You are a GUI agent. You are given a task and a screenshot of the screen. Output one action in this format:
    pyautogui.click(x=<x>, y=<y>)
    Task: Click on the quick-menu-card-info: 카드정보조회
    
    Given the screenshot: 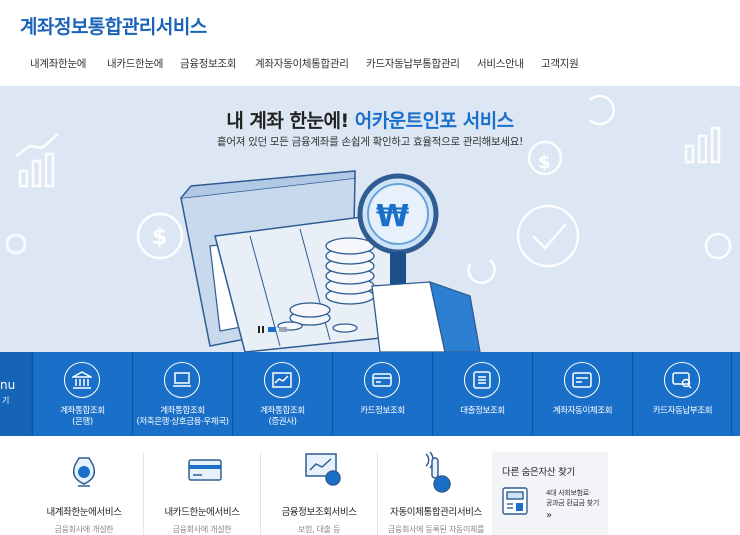 What is the action you would take?
    pyautogui.click(x=382, y=394)
    